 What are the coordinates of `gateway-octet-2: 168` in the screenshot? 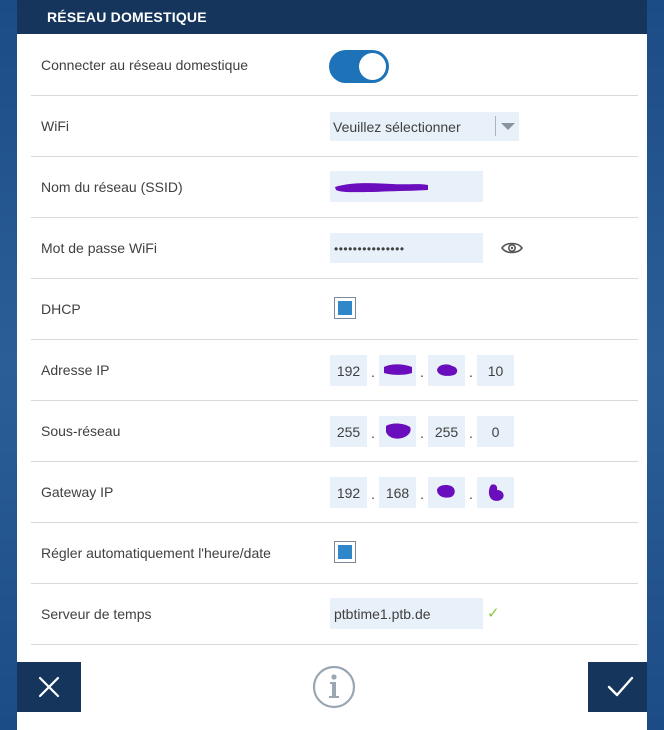 It's located at (397, 492).